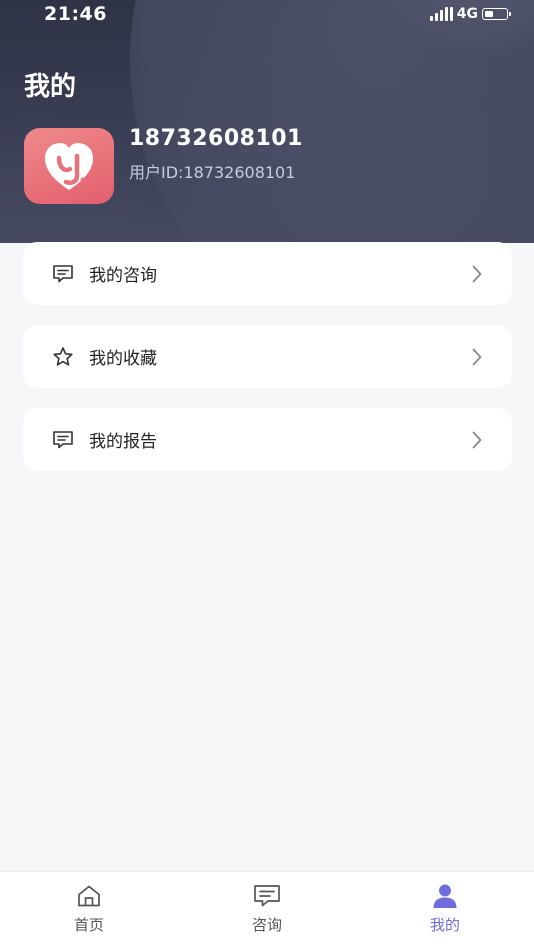 The height and width of the screenshot is (950, 534). Describe the element at coordinates (441, 14) in the screenshot. I see `signal-icon` at that location.